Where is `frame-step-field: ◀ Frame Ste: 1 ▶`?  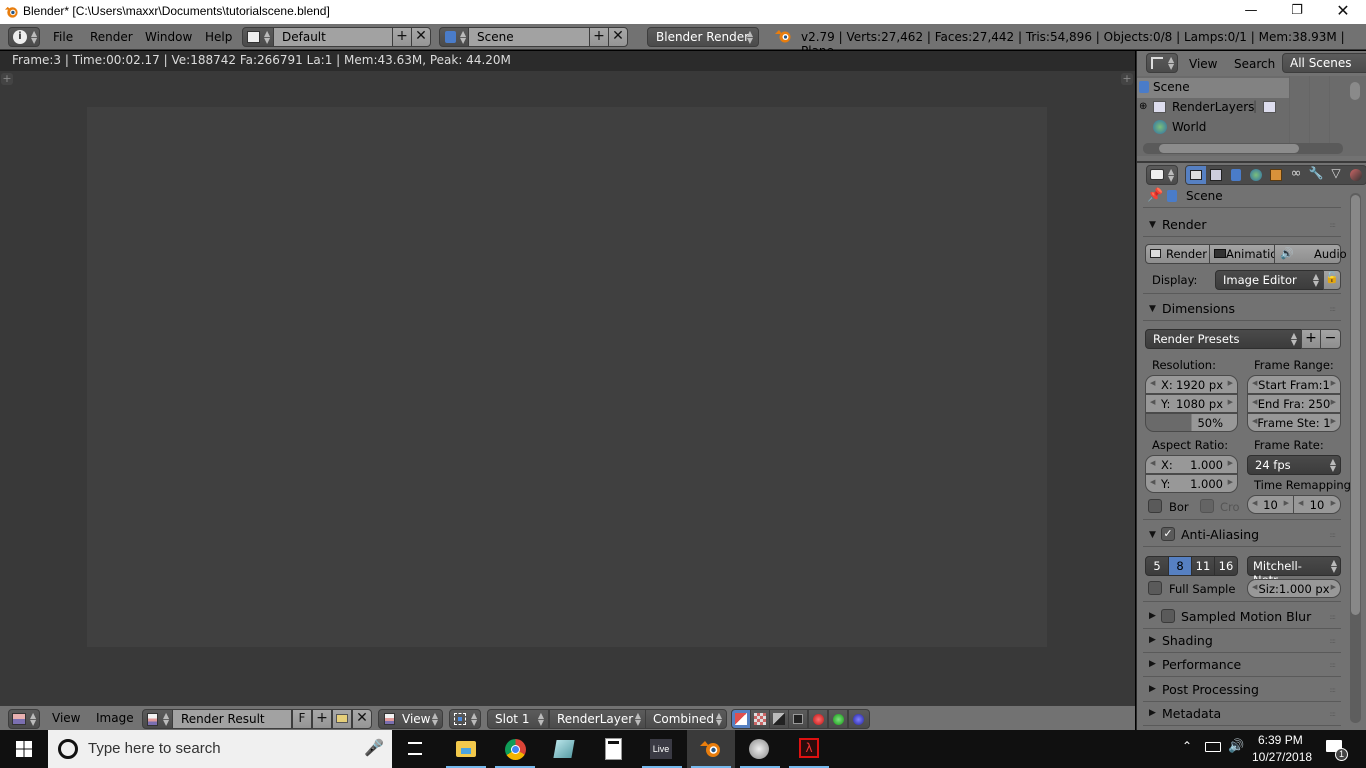 frame-step-field: ◀ Frame Ste: 1 ▶ is located at coordinates (1294, 422).